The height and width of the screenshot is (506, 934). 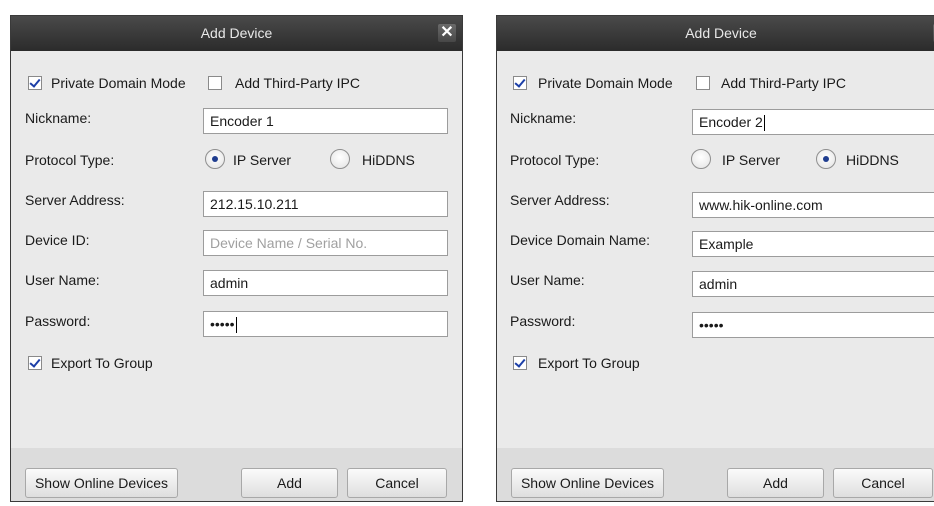 What do you see at coordinates (325, 204) in the screenshot?
I see `server-address-input: 212.15.10.211` at bounding box center [325, 204].